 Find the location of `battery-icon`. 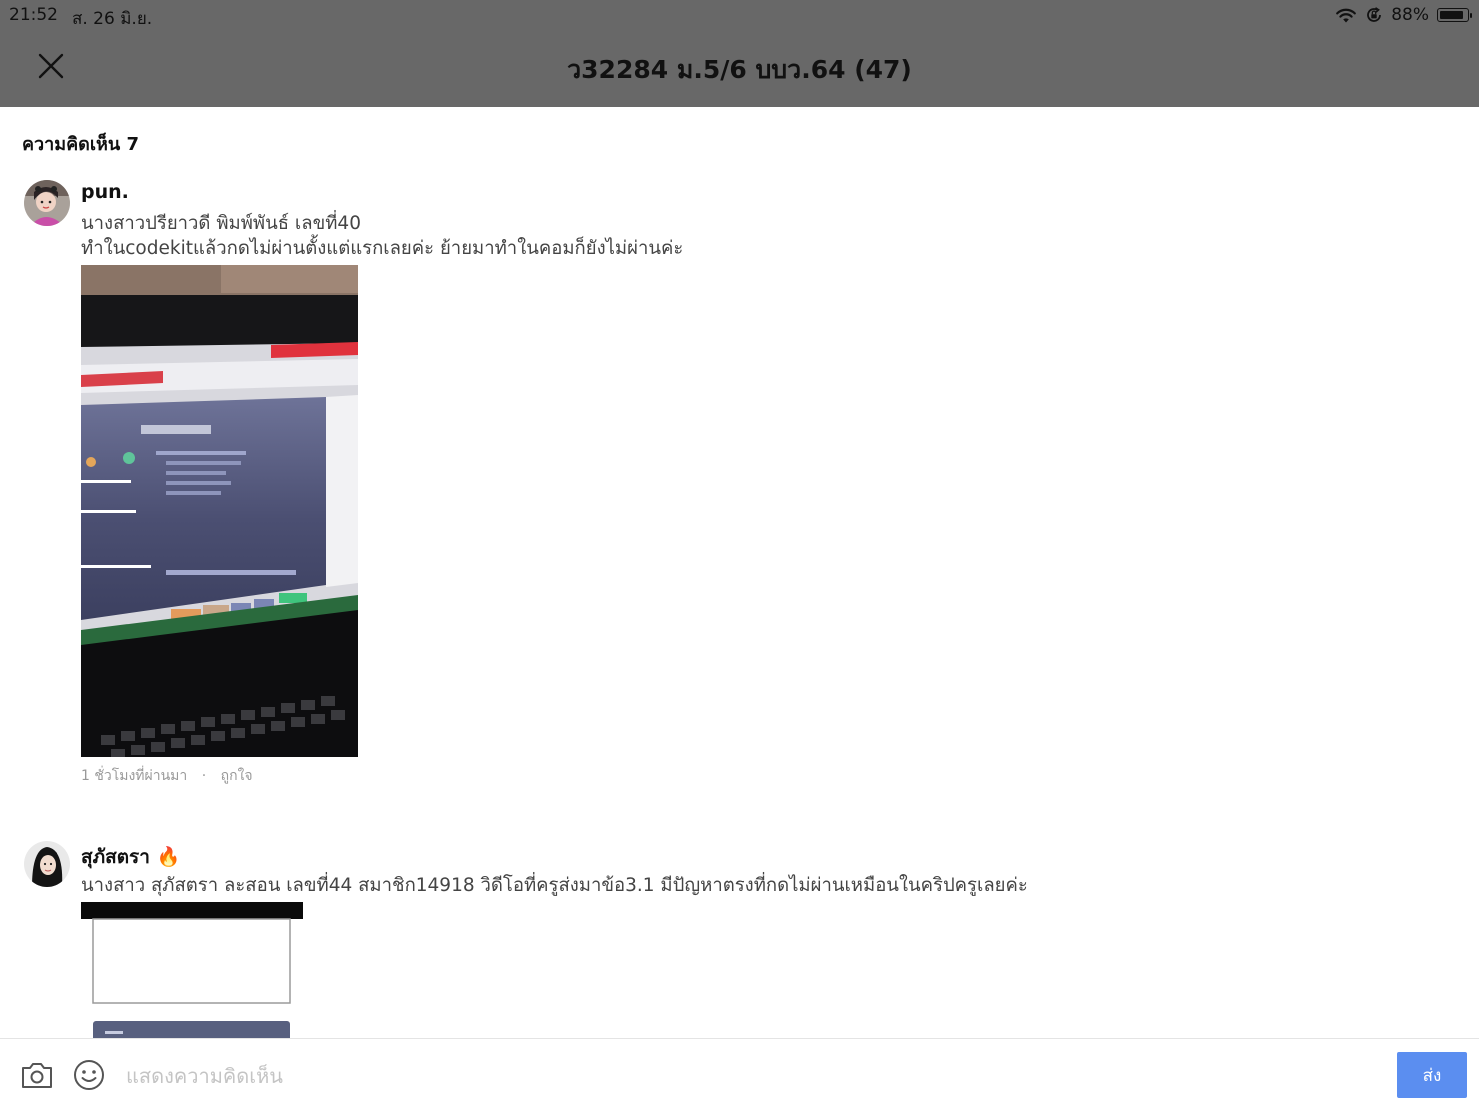

battery-icon is located at coordinates (1454, 15).